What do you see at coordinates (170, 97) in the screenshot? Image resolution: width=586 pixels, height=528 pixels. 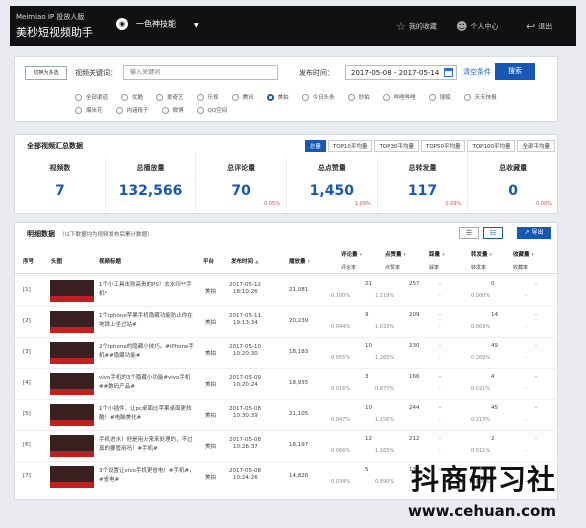 I see `platform-radio: 爱奇艺` at bounding box center [170, 97].